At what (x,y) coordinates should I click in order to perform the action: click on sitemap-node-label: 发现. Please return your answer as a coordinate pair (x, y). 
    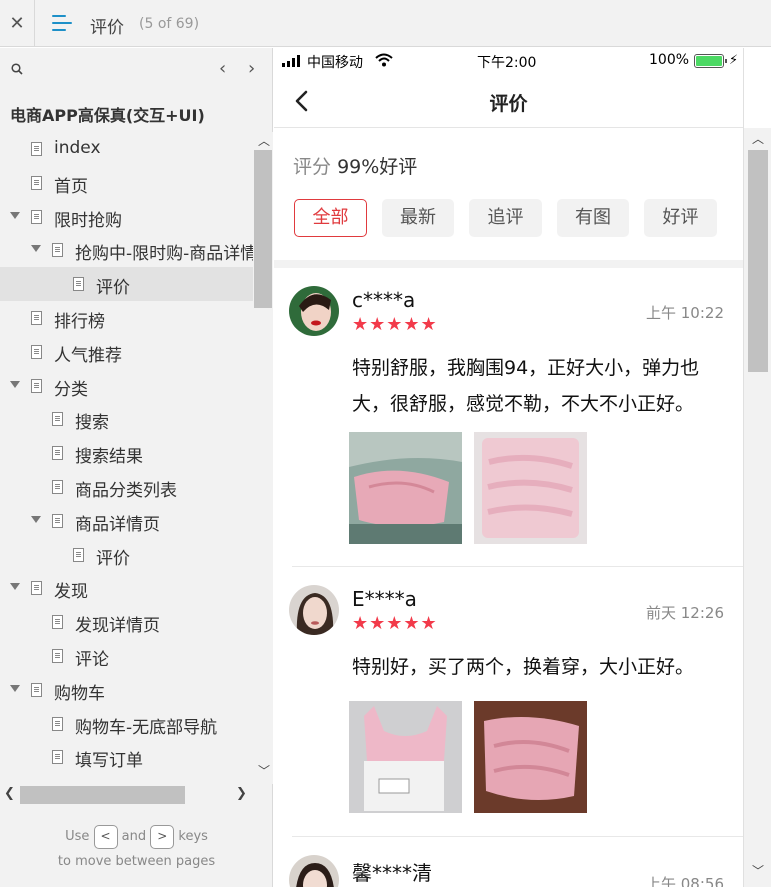
    Looking at the image, I should click on (71, 592).